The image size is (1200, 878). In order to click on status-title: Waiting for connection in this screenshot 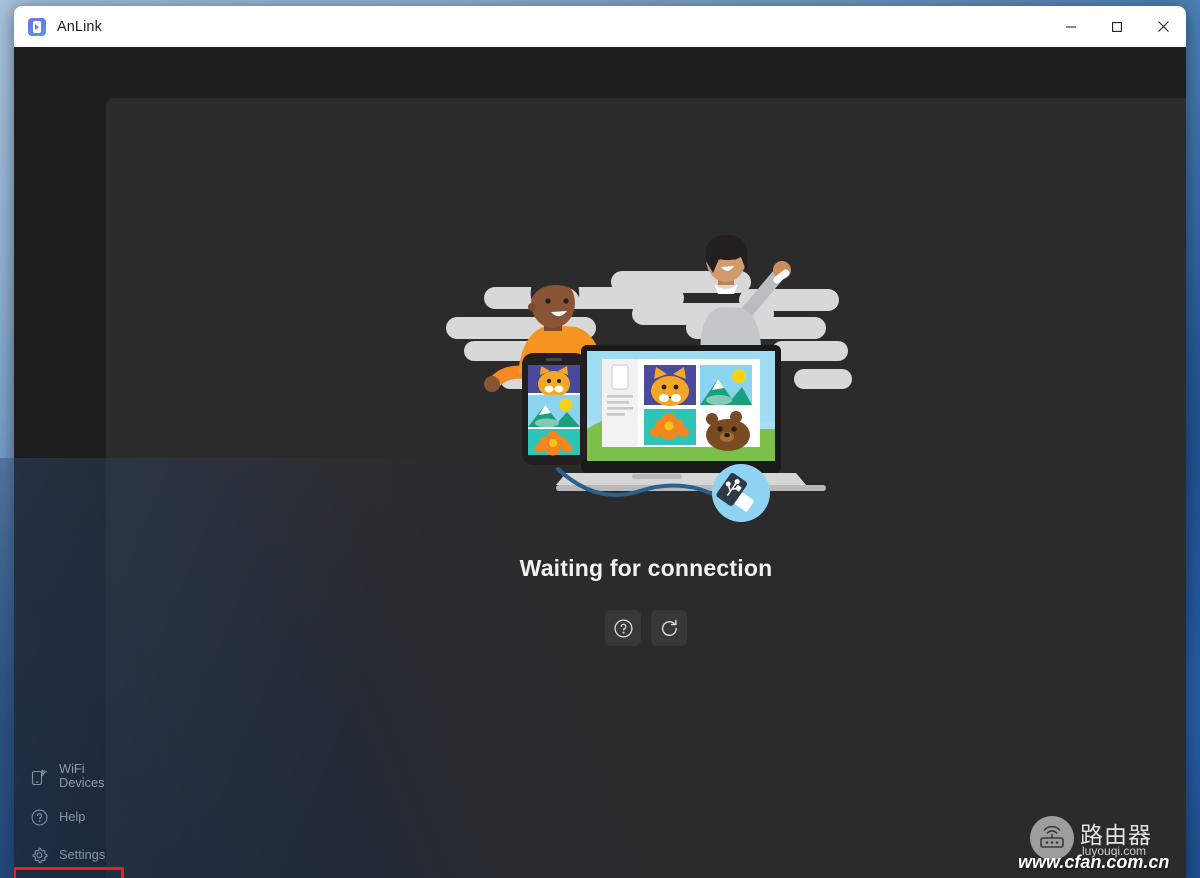, I will do `click(646, 568)`.